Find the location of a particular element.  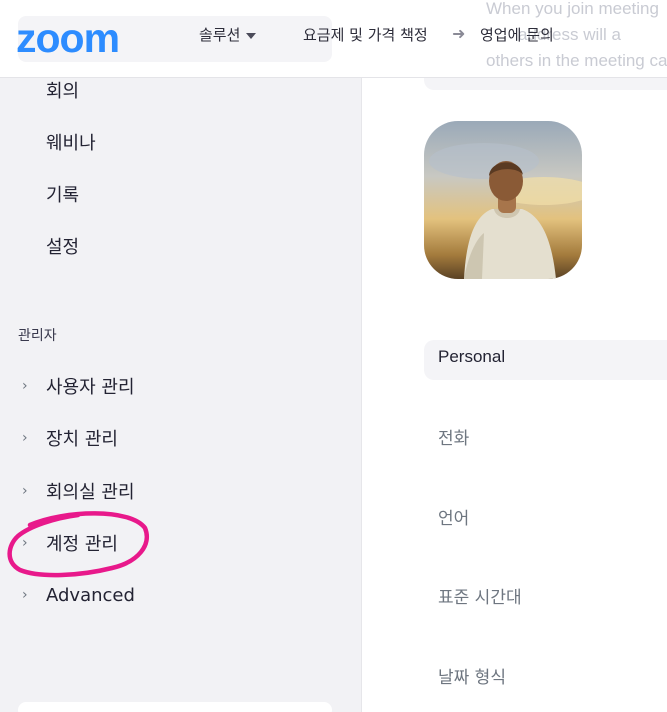

sidebar-item-advanced: › Advanced is located at coordinates (78, 595).